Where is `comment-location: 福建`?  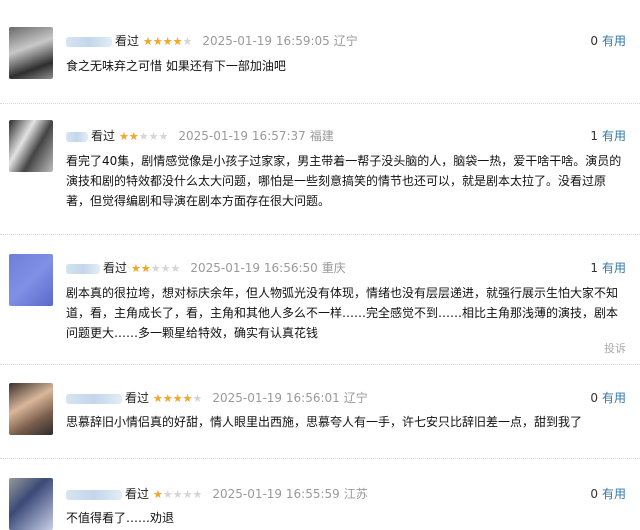 comment-location: 福建 is located at coordinates (321, 136).